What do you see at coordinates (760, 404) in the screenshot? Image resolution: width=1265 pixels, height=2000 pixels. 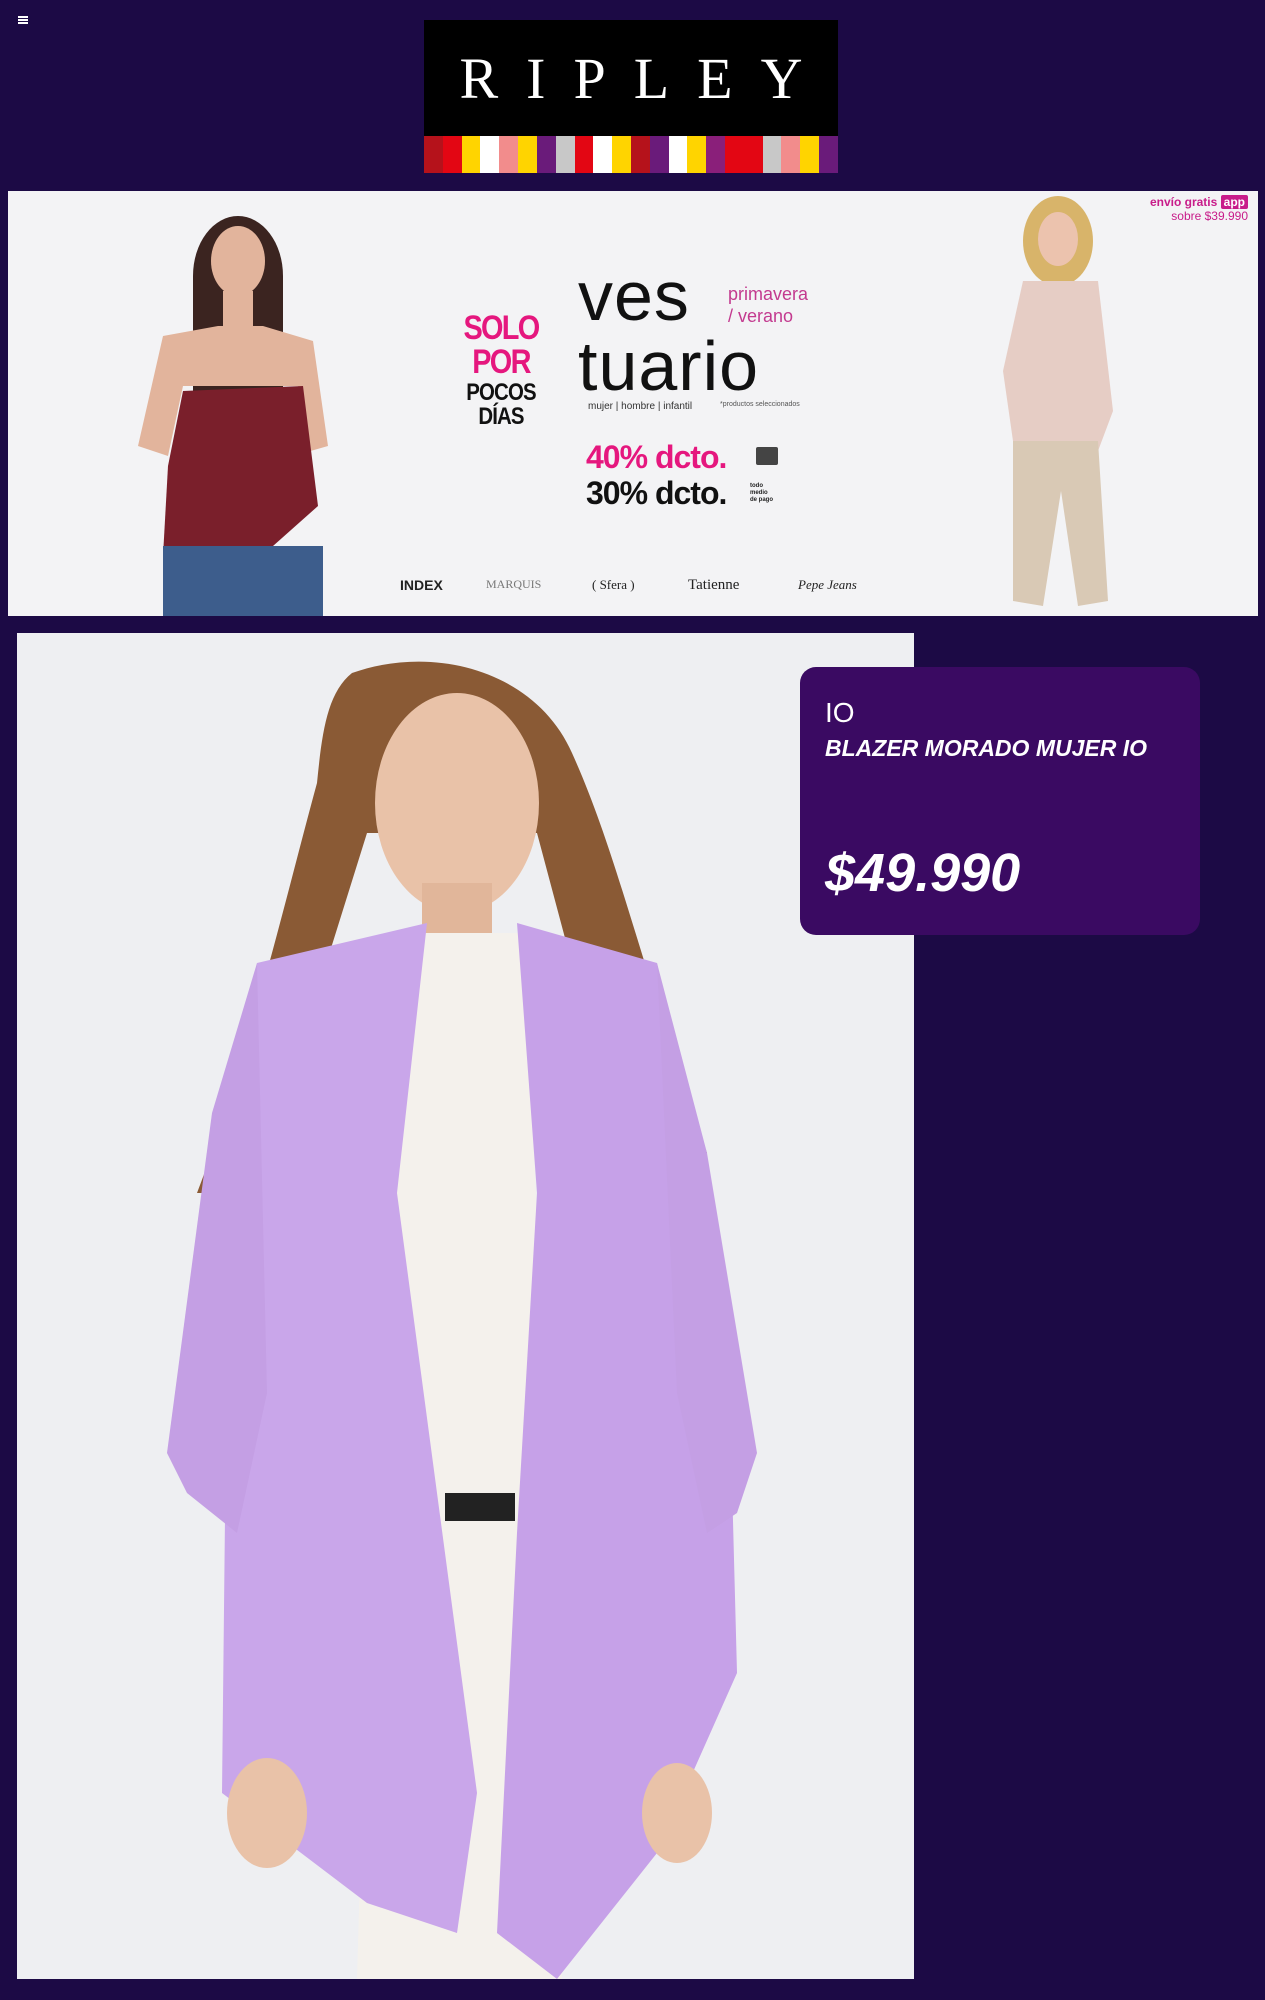 I see `selected-products-note: *productos seleccionados` at bounding box center [760, 404].